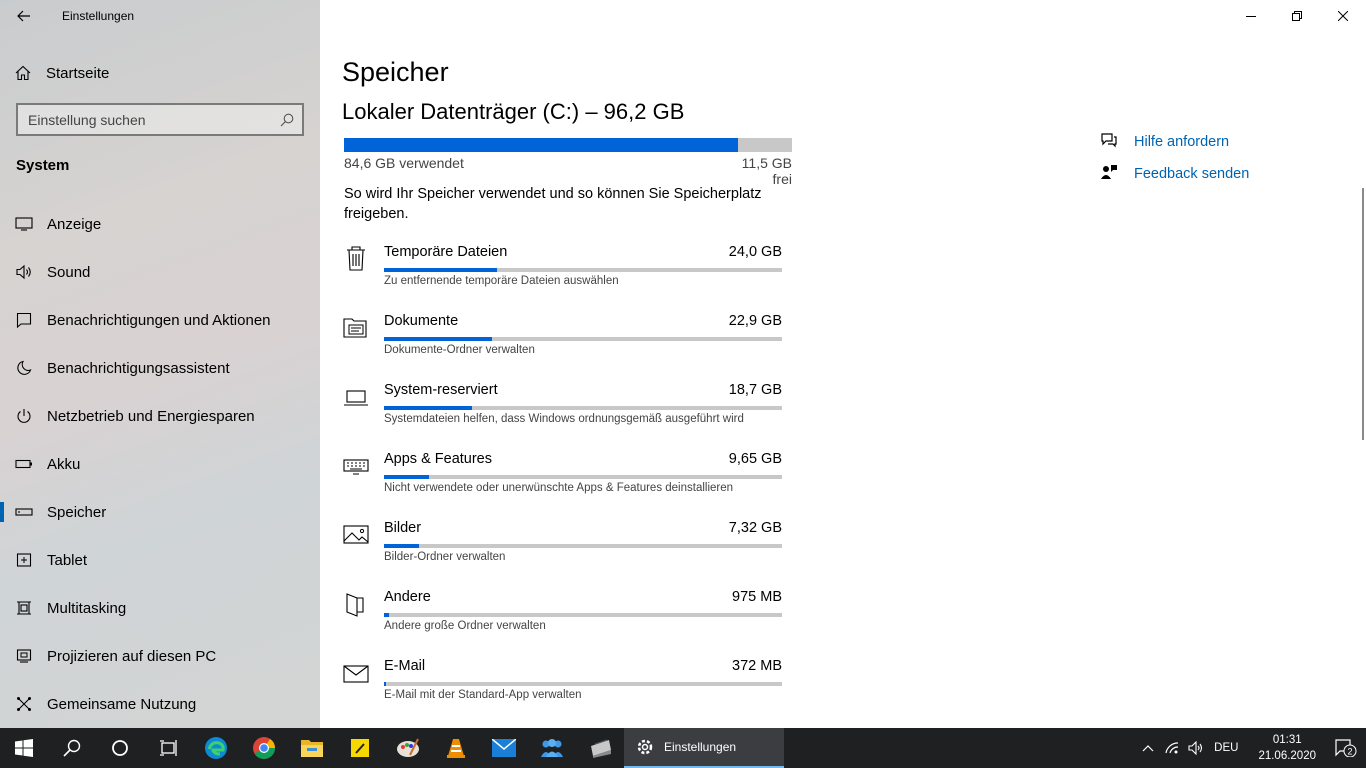  What do you see at coordinates (160, 368) in the screenshot?
I see `sidebar-item-benachrichtigungsassistent: Benachrichtigungsassistent` at bounding box center [160, 368].